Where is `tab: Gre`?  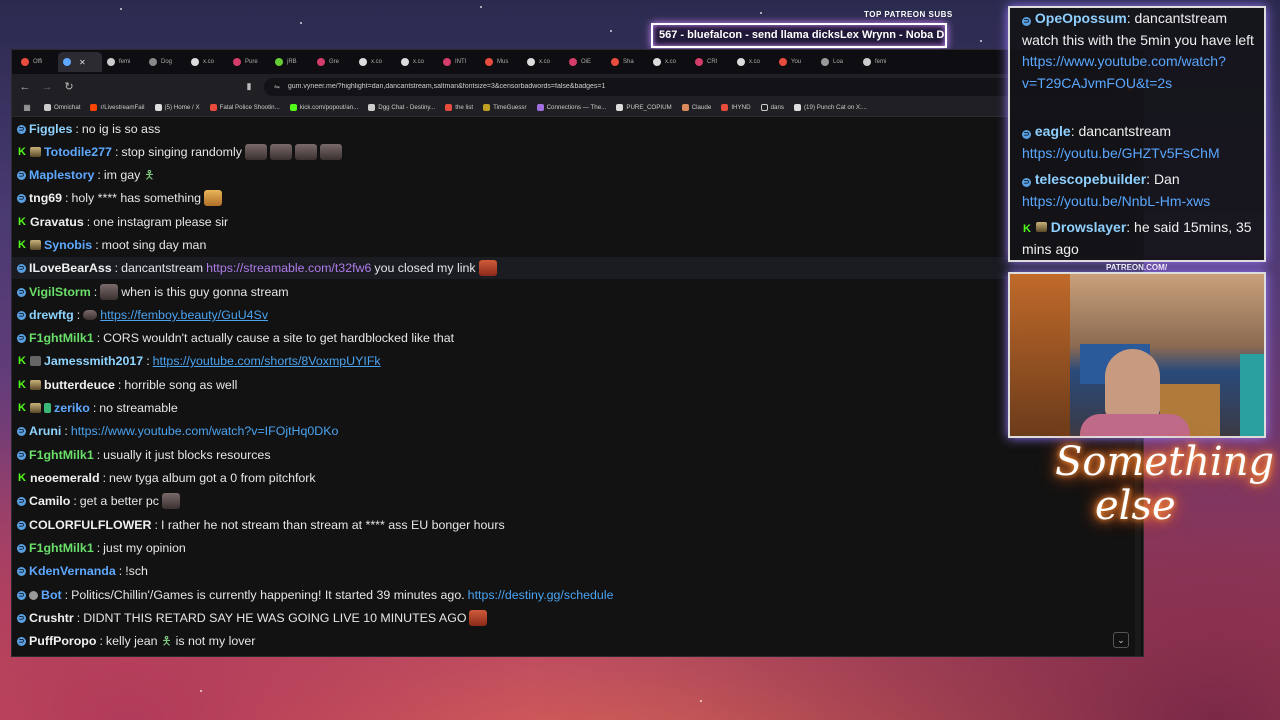 tab: Gre is located at coordinates (333, 62).